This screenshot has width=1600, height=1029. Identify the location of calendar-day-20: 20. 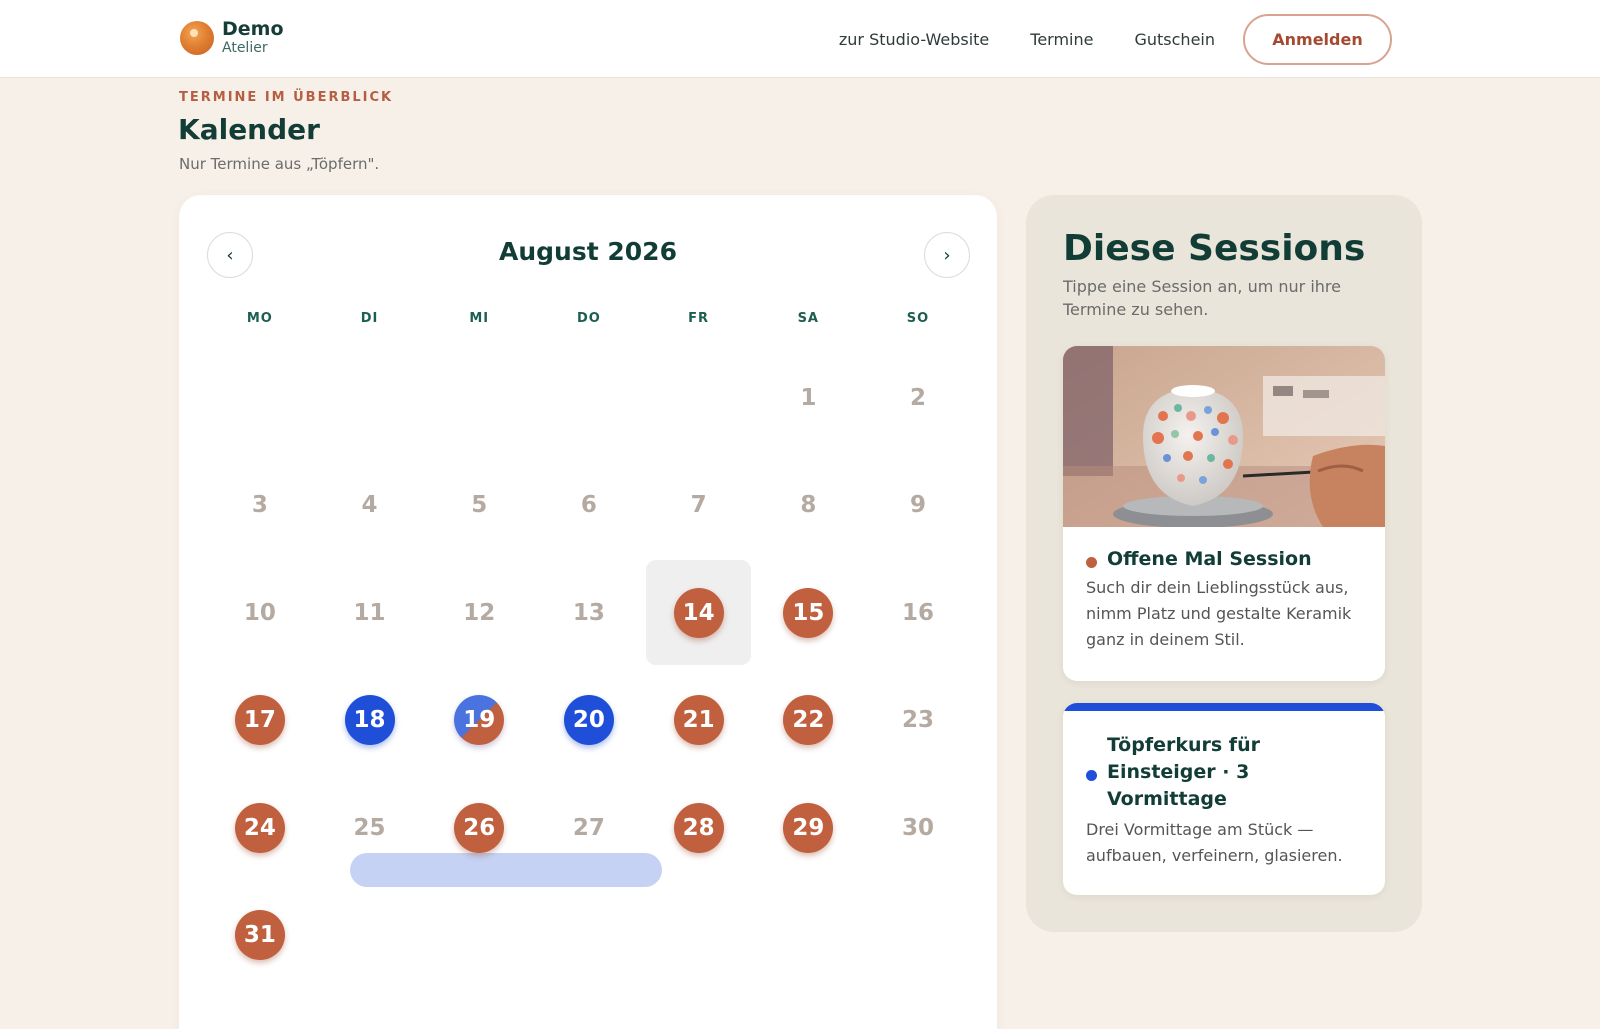
(588, 720).